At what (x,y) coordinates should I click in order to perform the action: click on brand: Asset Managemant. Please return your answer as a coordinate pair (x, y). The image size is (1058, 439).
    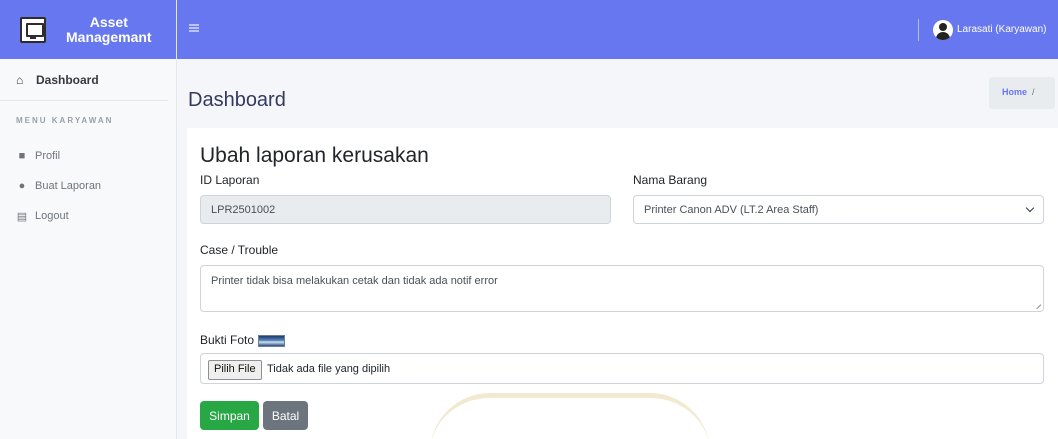
    Looking at the image, I should click on (88, 29).